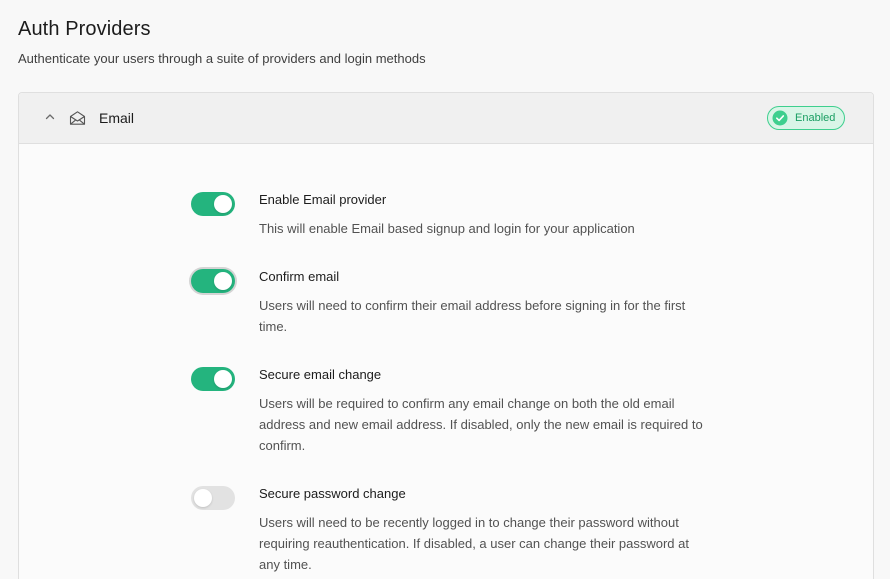  I want to click on setting-label: Secure email change, so click(320, 374).